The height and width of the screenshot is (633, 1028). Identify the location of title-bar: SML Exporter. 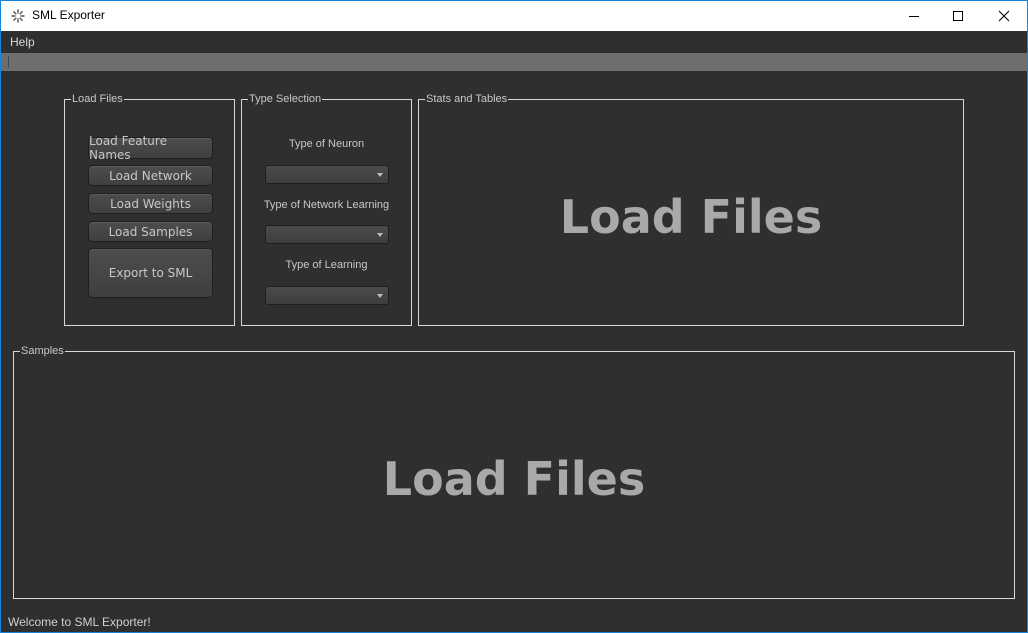
(514, 16).